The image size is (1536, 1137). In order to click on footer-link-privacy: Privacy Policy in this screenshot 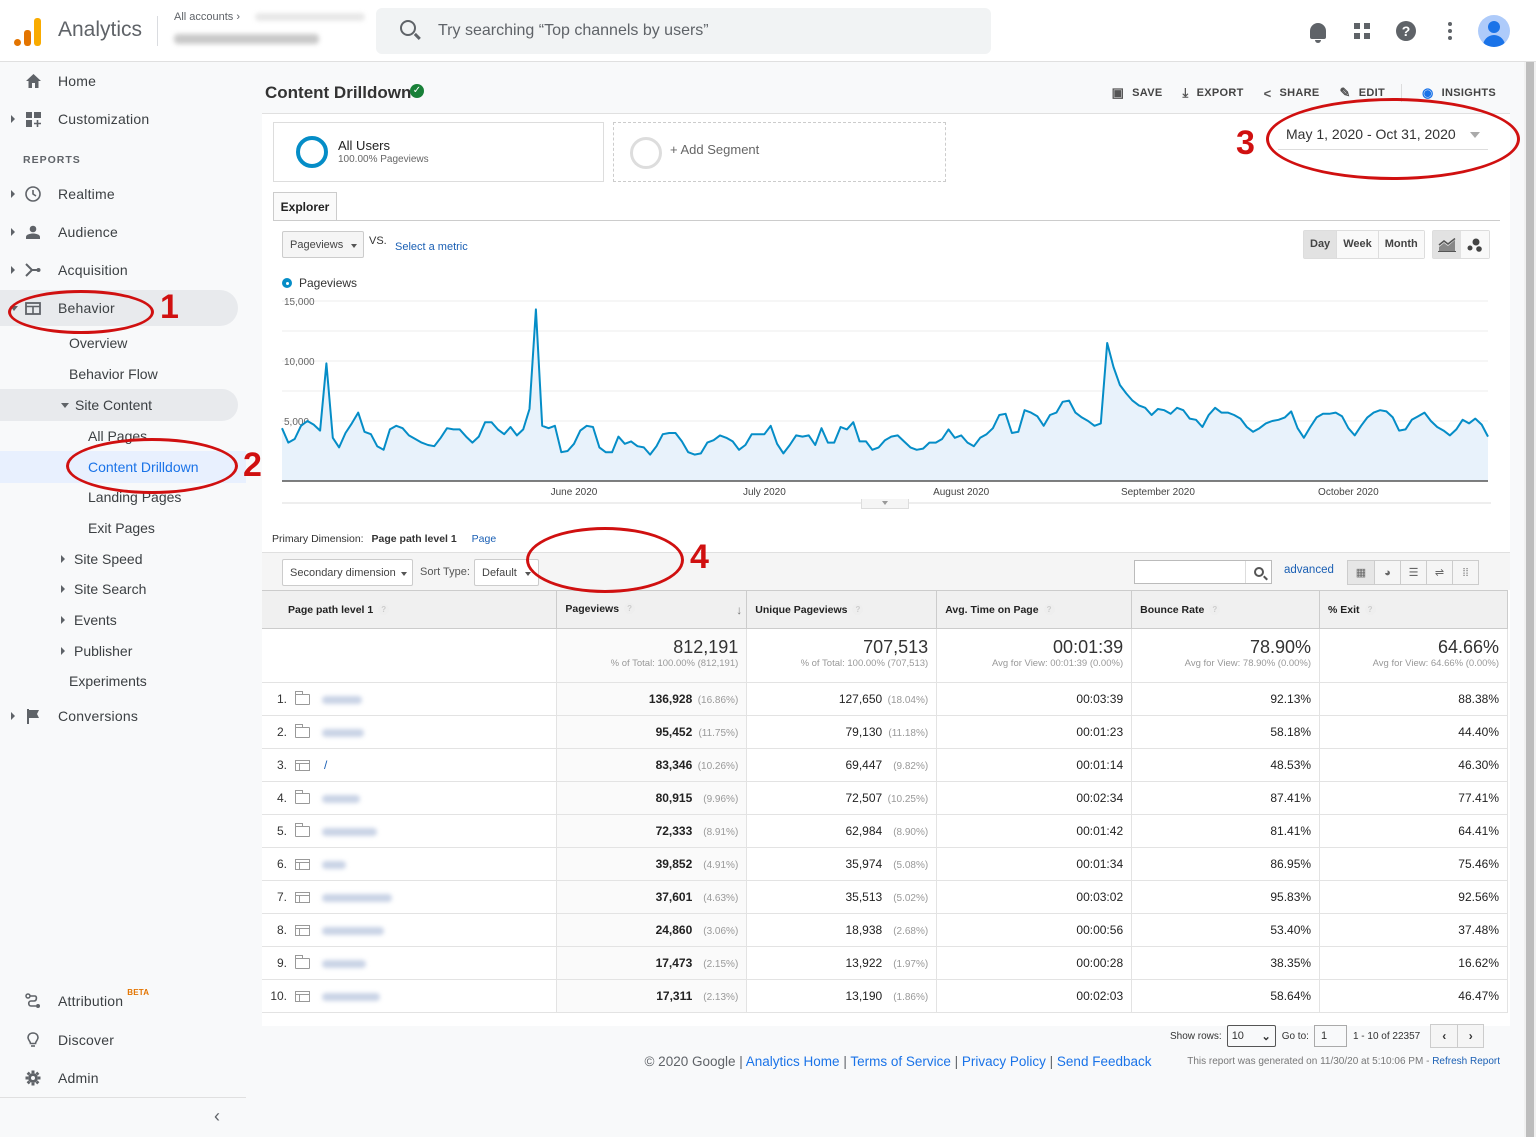, I will do `click(1004, 1061)`.